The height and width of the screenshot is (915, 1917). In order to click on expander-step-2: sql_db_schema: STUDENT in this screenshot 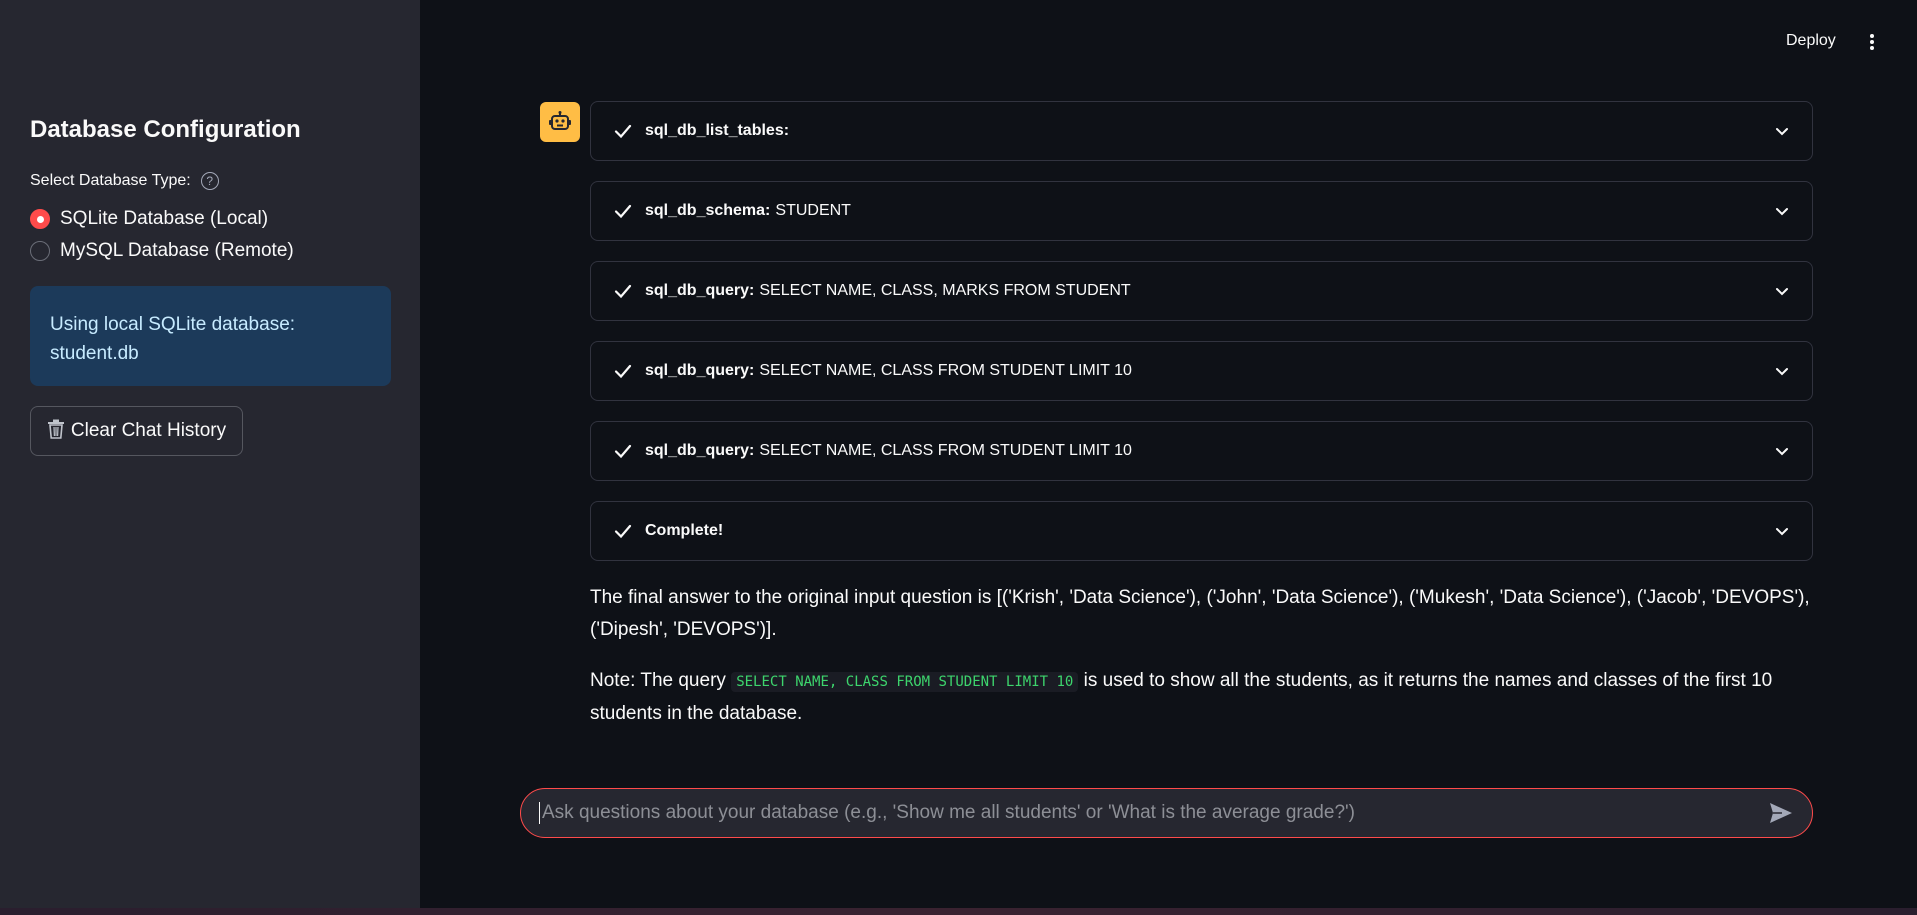, I will do `click(1201, 211)`.